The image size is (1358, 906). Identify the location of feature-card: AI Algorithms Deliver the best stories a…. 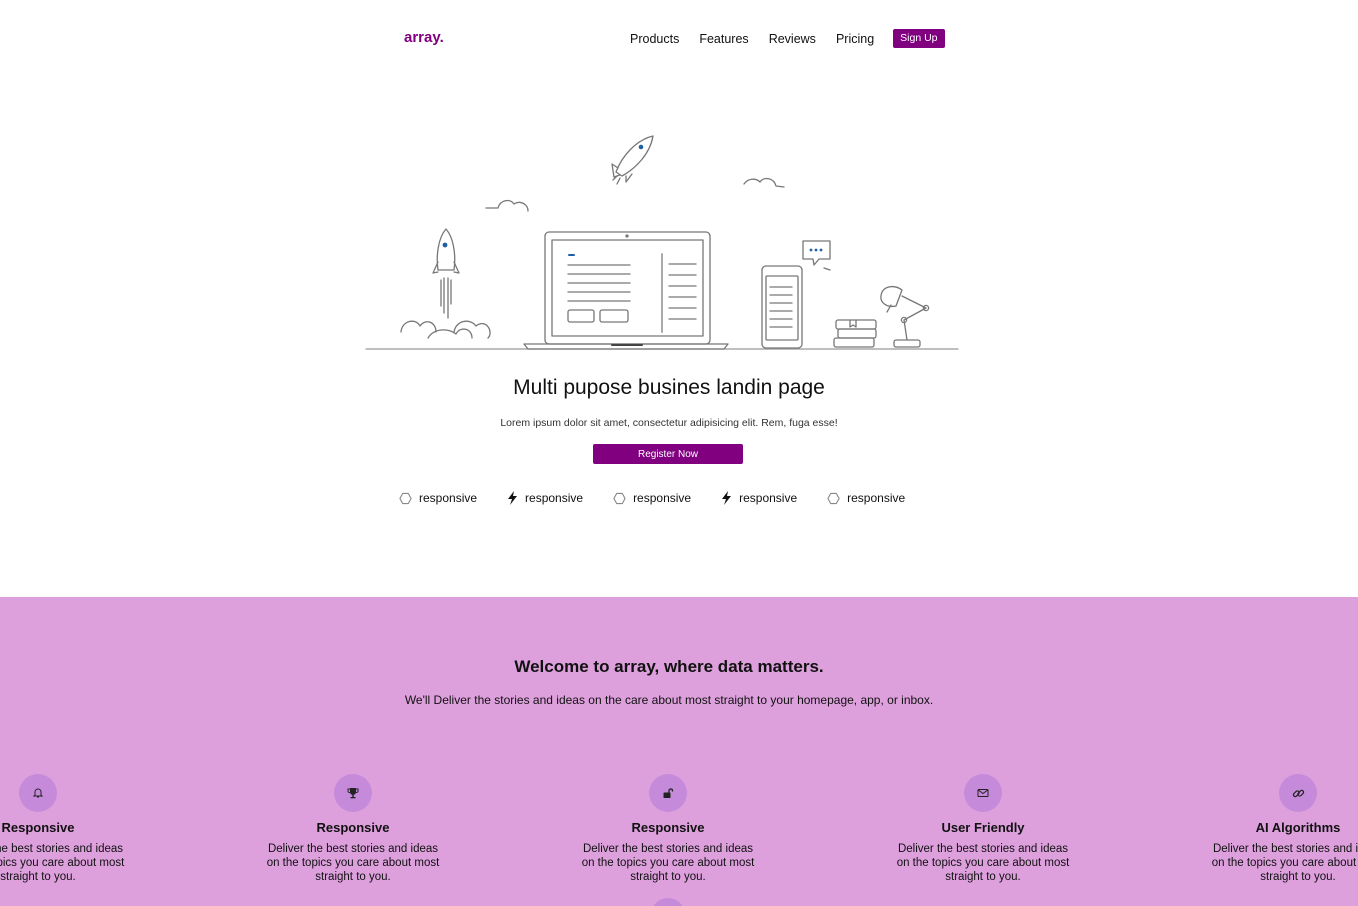
(1278, 829).